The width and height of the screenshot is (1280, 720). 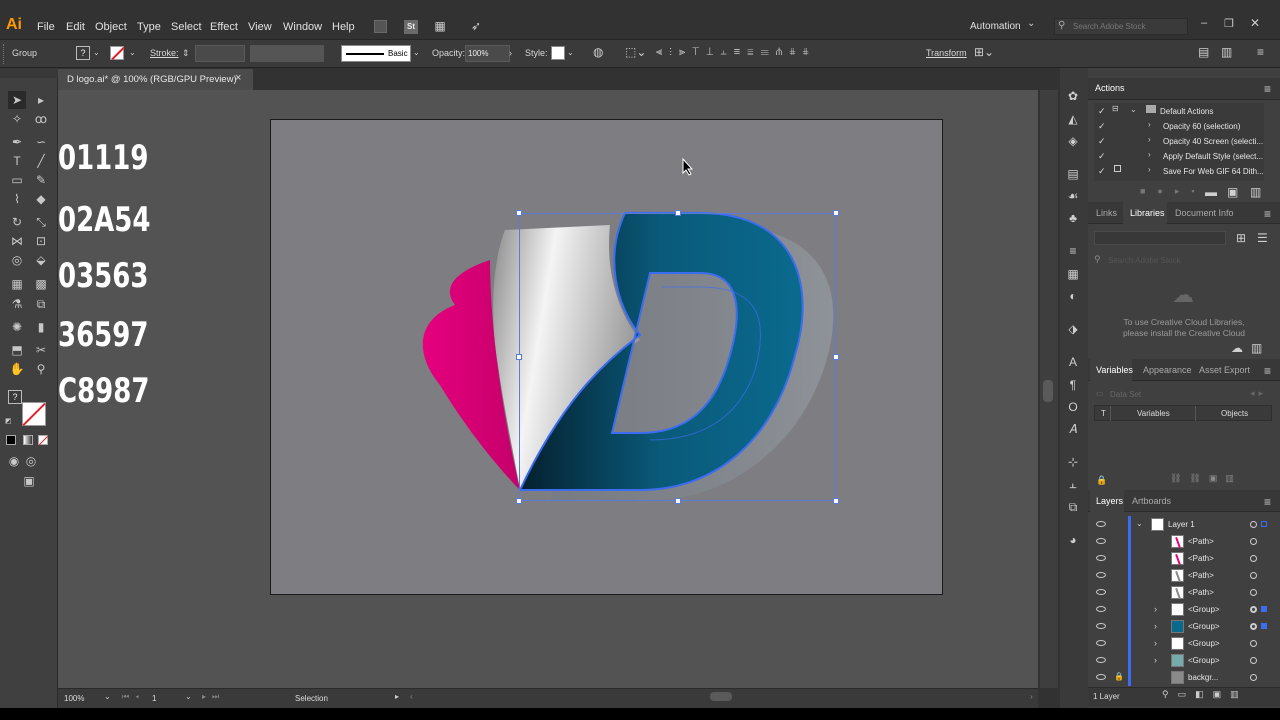 What do you see at coordinates (1264, 609) in the screenshot?
I see `selection-square-icon` at bounding box center [1264, 609].